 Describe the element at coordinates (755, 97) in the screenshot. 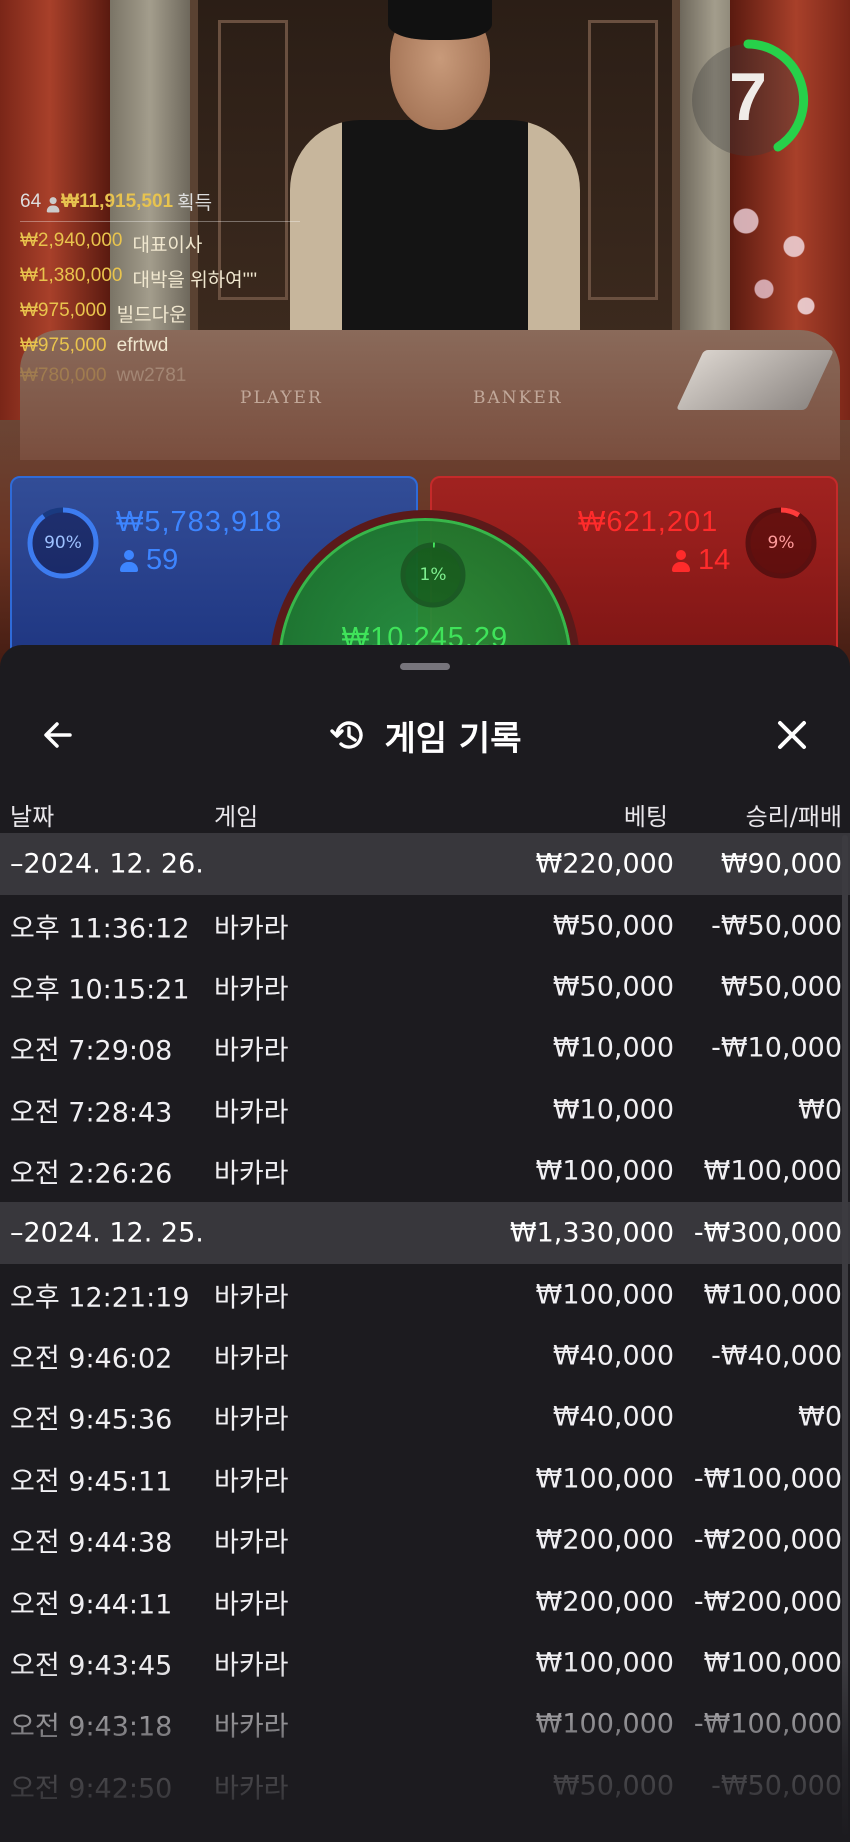

I see `countdown-timer: 7` at that location.